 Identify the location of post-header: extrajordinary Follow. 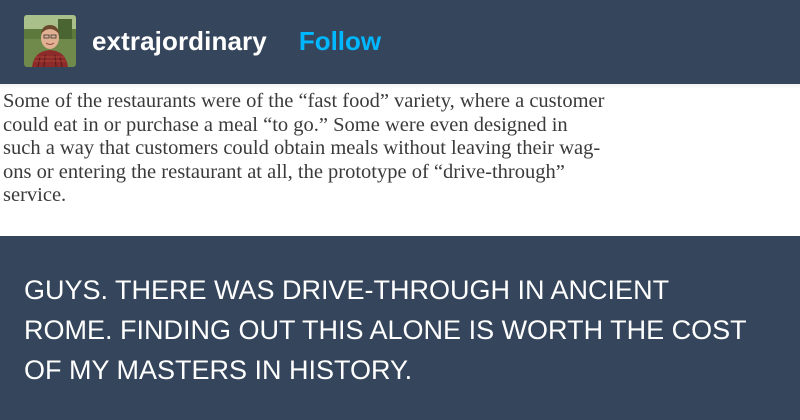
(202, 41).